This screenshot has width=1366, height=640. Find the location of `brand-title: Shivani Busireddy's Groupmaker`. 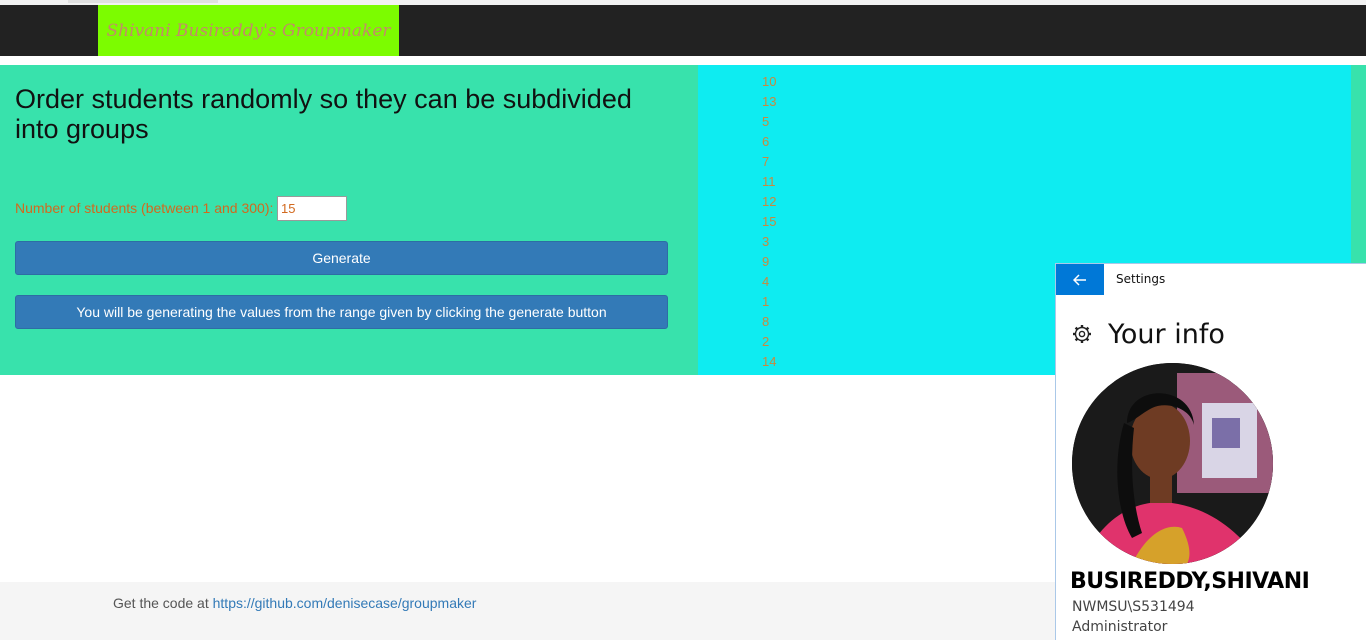

brand-title: Shivani Busireddy's Groupmaker is located at coordinates (248, 30).